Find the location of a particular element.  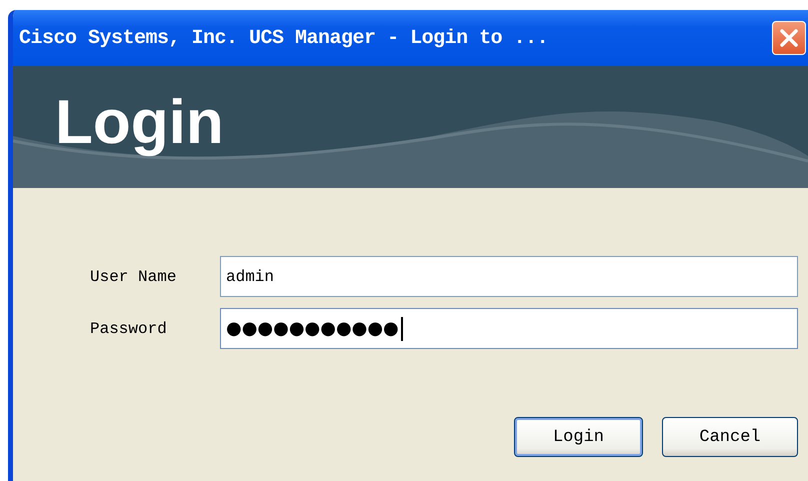

login-button: Login is located at coordinates (578, 437).